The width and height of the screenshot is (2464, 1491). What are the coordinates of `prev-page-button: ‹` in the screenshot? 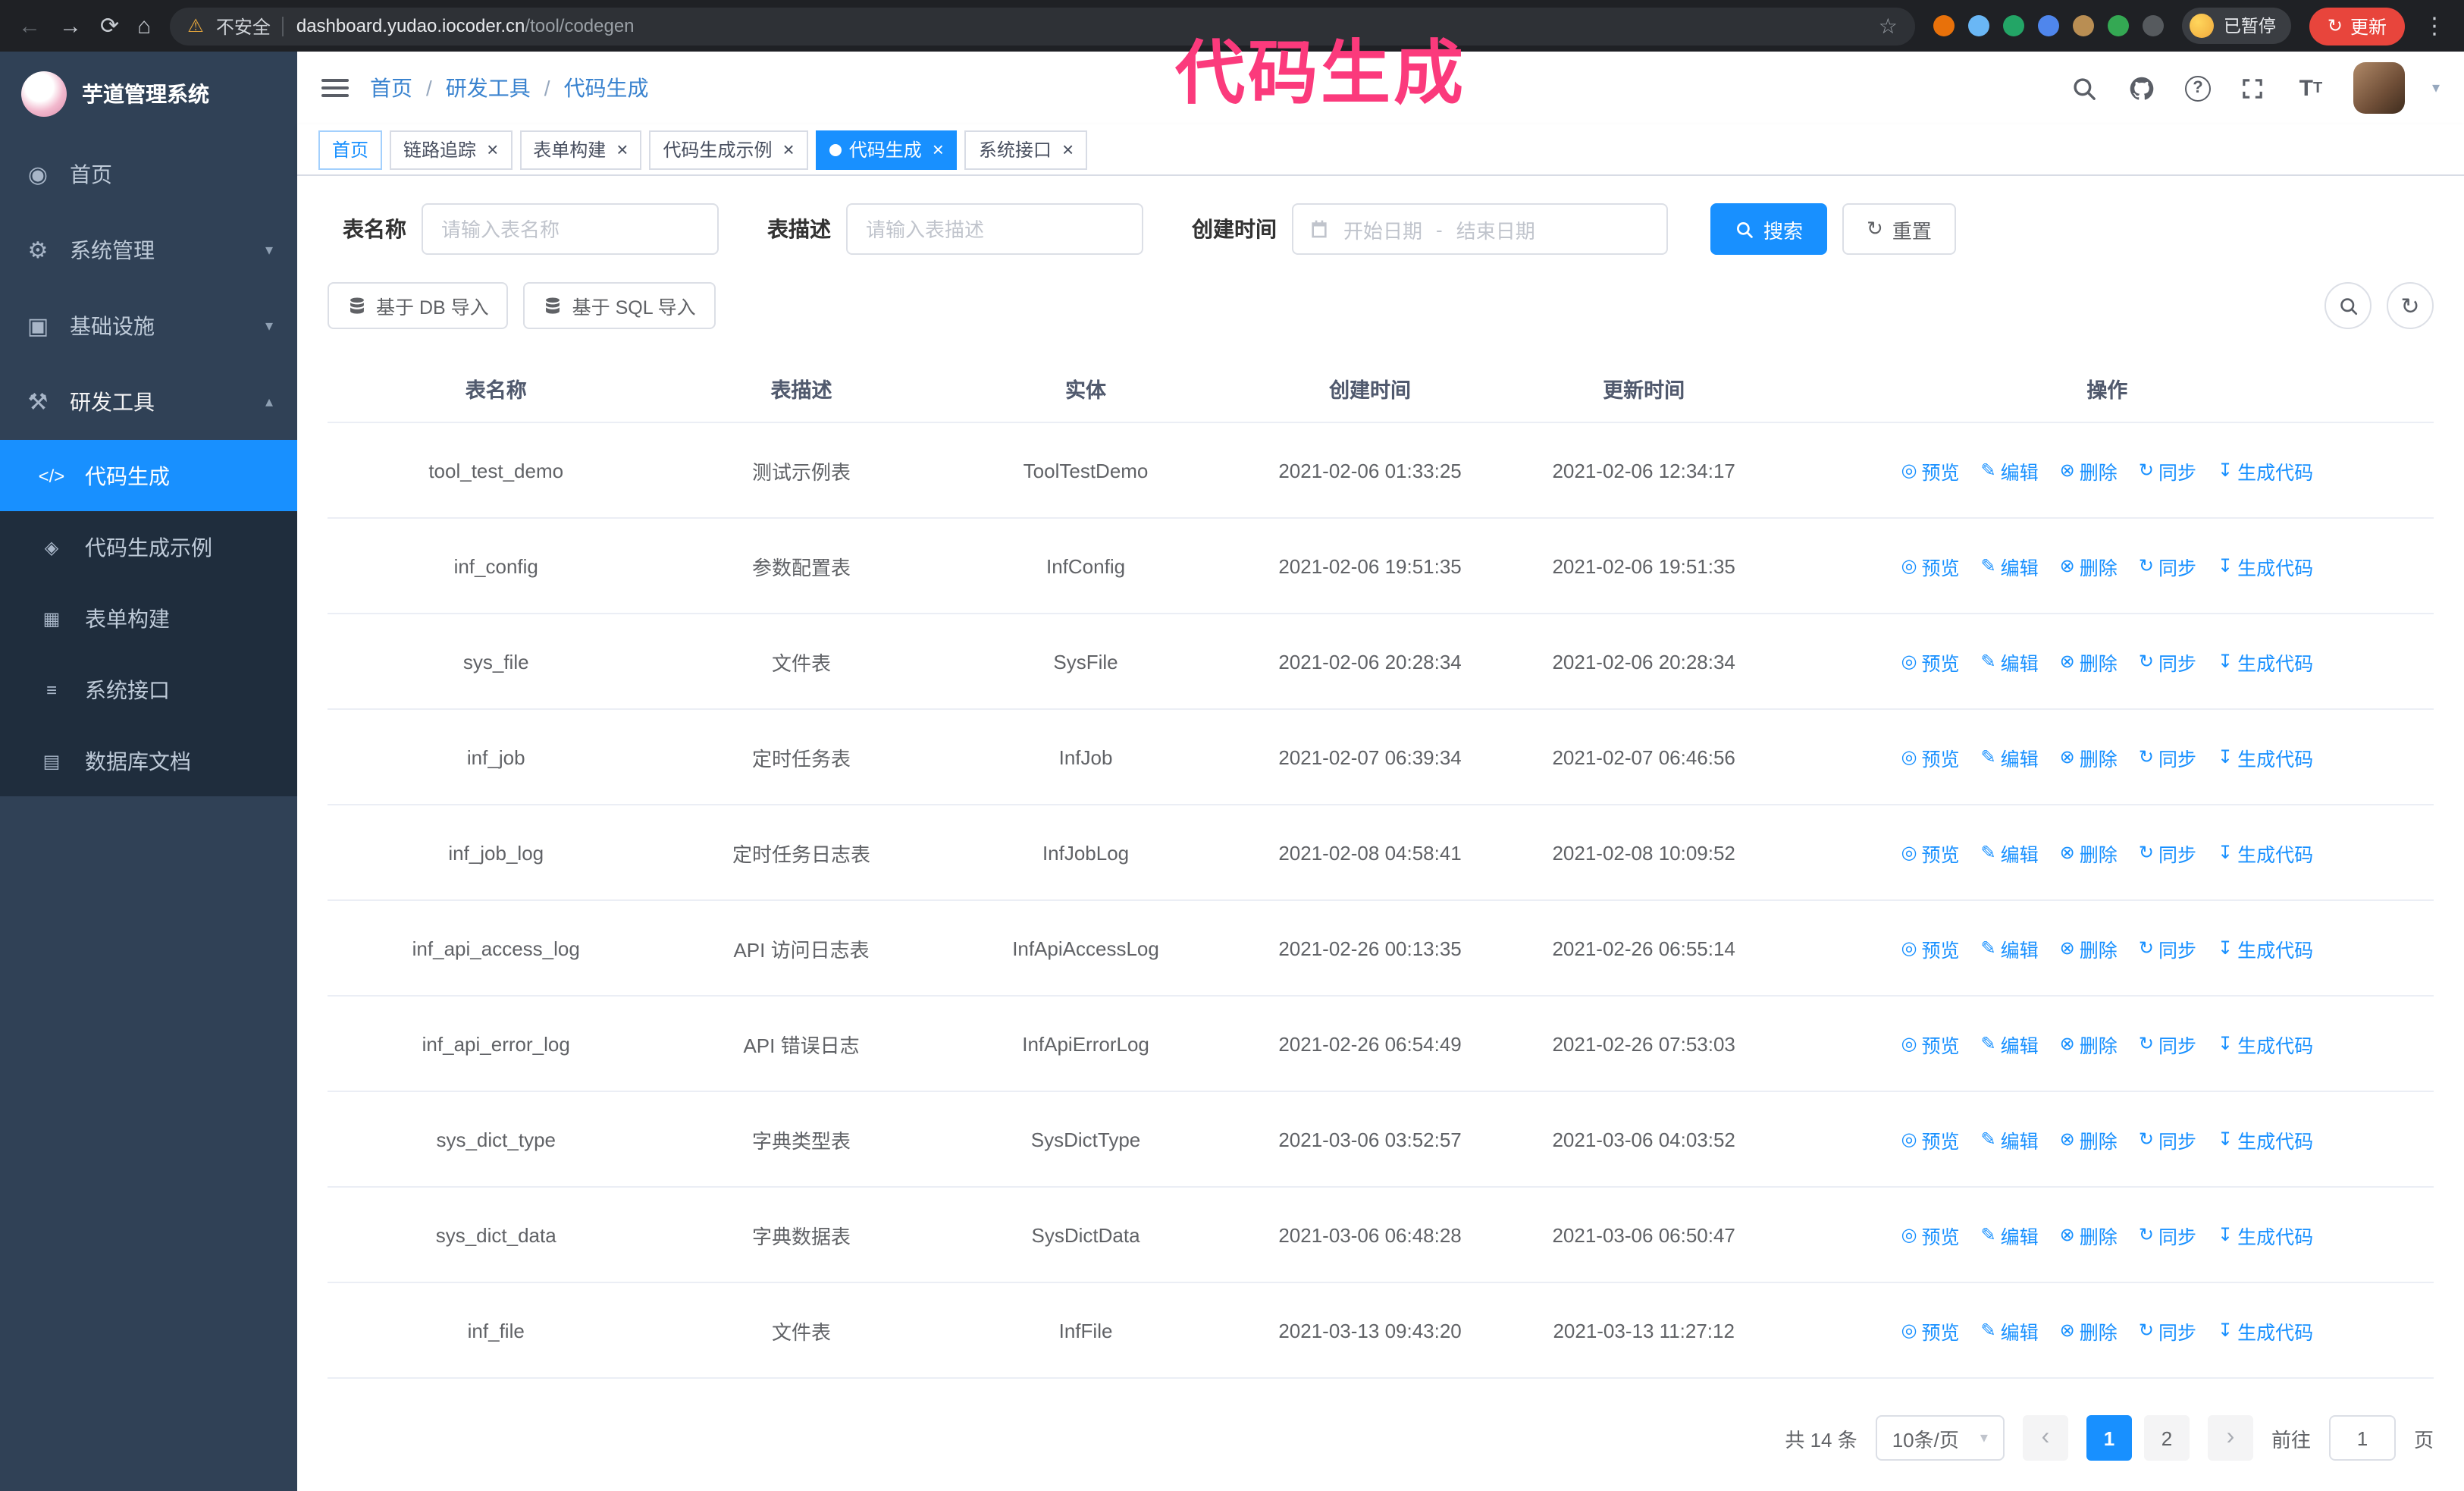 It's located at (2045, 1438).